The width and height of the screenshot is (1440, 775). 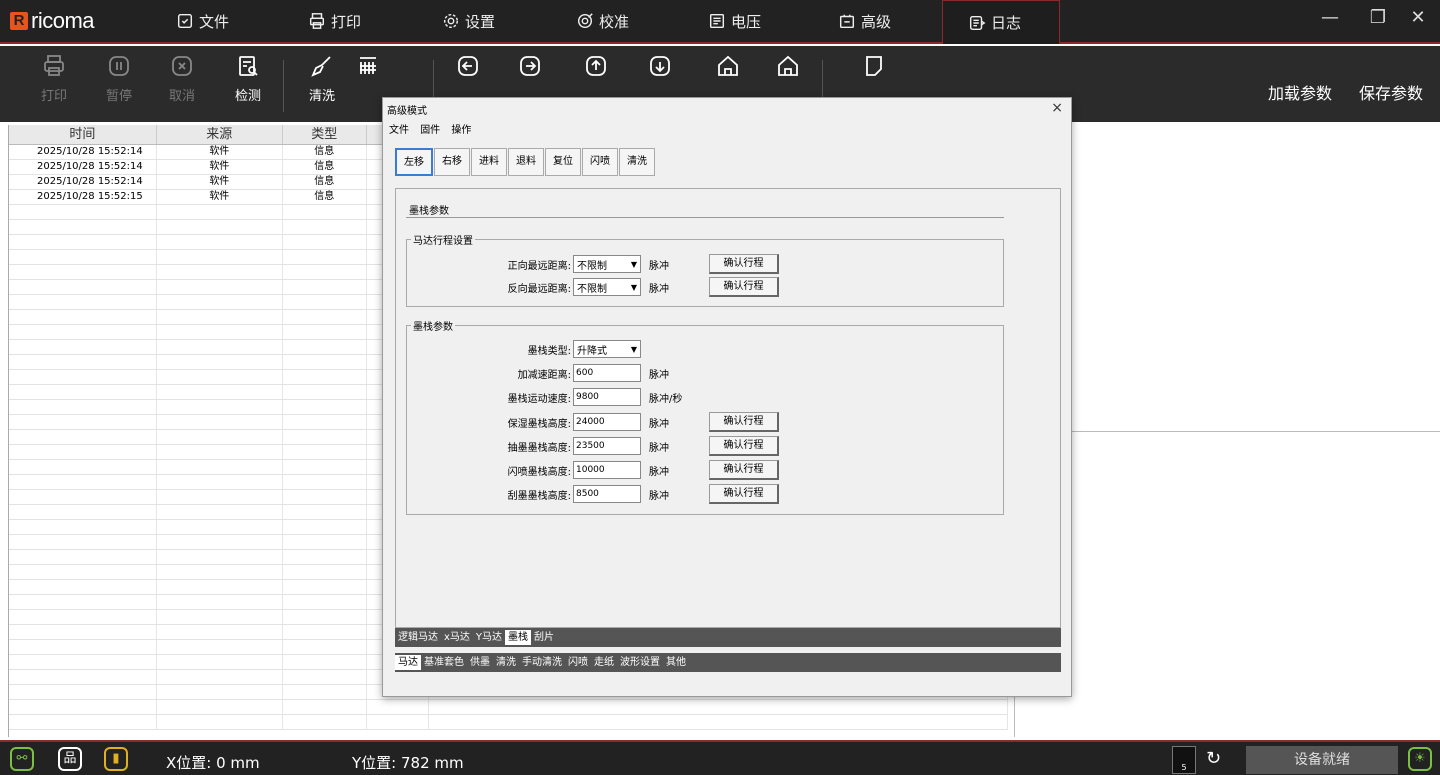 What do you see at coordinates (1001, 22) in the screenshot?
I see `menu-log: 日志` at bounding box center [1001, 22].